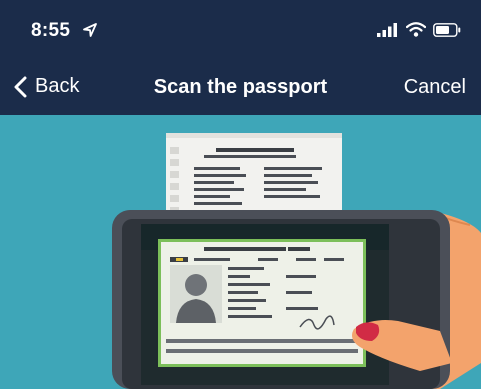 The height and width of the screenshot is (389, 481). Describe the element at coordinates (20, 86) in the screenshot. I see `chevron-left-icon` at that location.